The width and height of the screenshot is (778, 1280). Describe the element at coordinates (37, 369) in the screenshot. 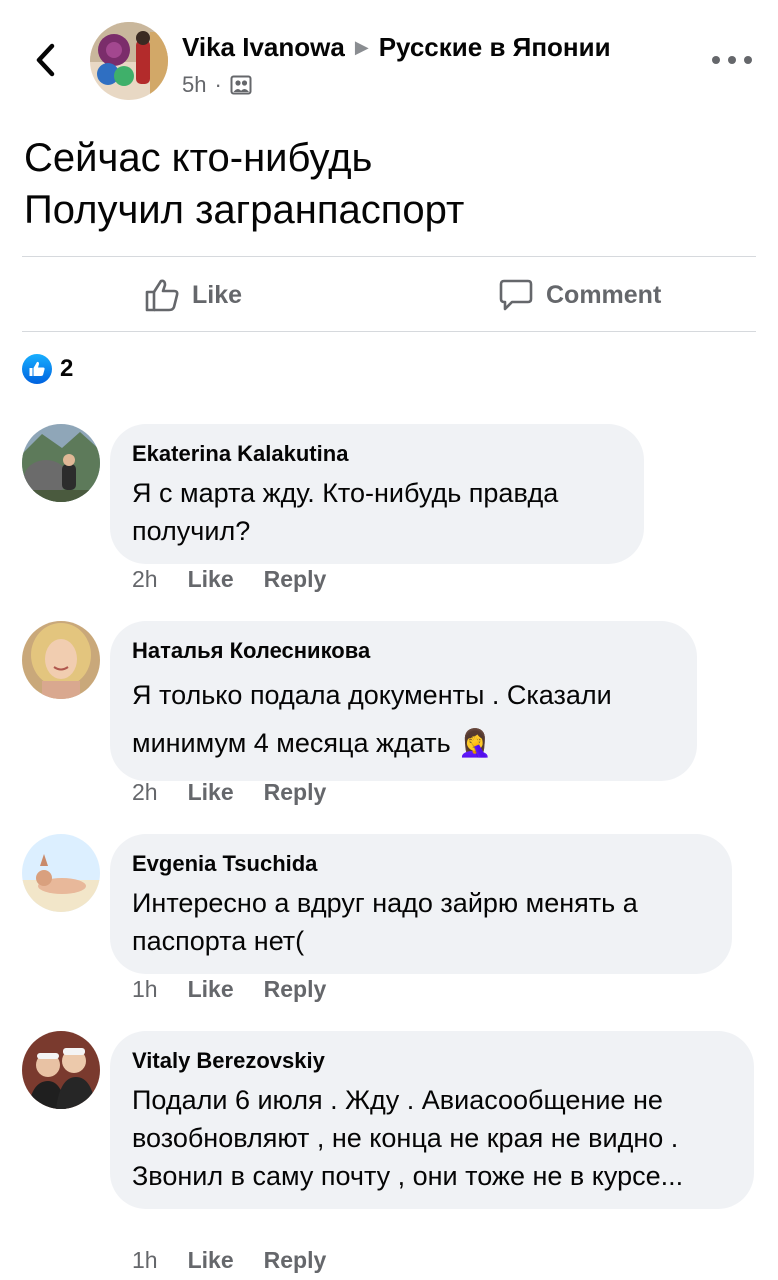

I see `like-reaction-icon` at that location.